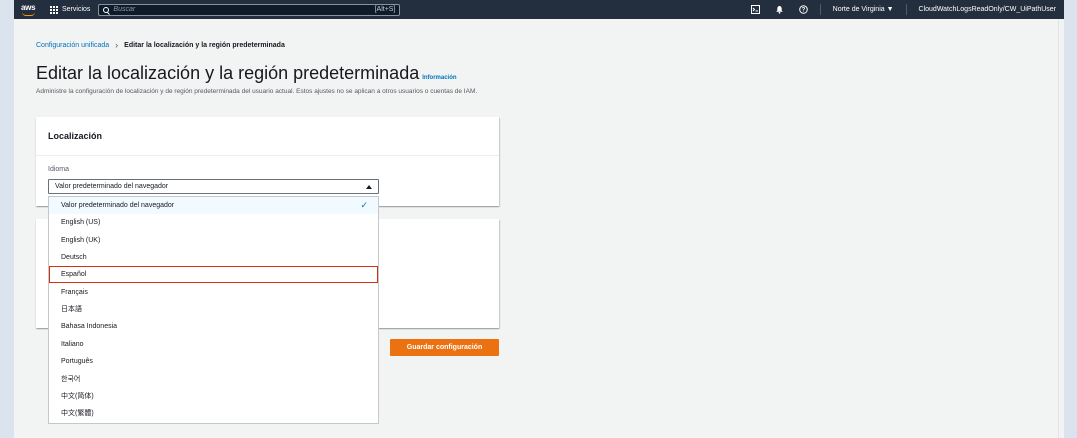 This screenshot has width=1077, height=438. I want to click on breadcrumb-parent-link: Configuración unificada, so click(72, 45).